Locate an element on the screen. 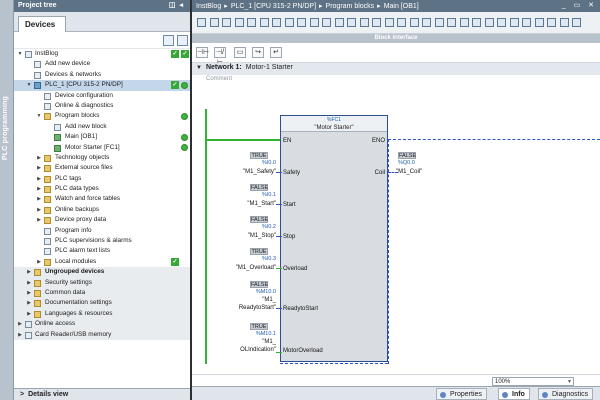  tree-item-device-config: Device configuration is located at coordinates (102, 96).